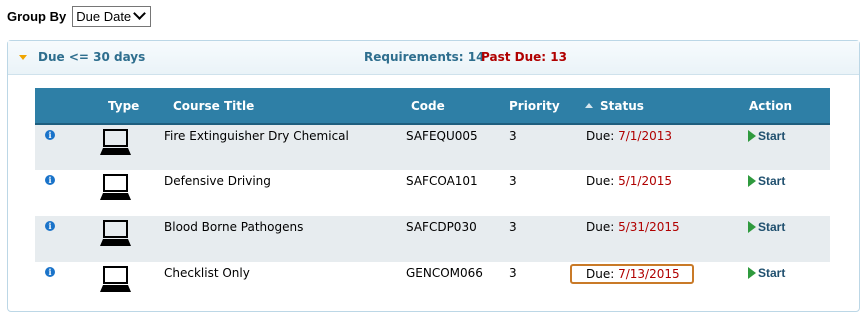 The width and height of the screenshot is (862, 312). I want to click on course-code: SAFCOA101, so click(442, 181).